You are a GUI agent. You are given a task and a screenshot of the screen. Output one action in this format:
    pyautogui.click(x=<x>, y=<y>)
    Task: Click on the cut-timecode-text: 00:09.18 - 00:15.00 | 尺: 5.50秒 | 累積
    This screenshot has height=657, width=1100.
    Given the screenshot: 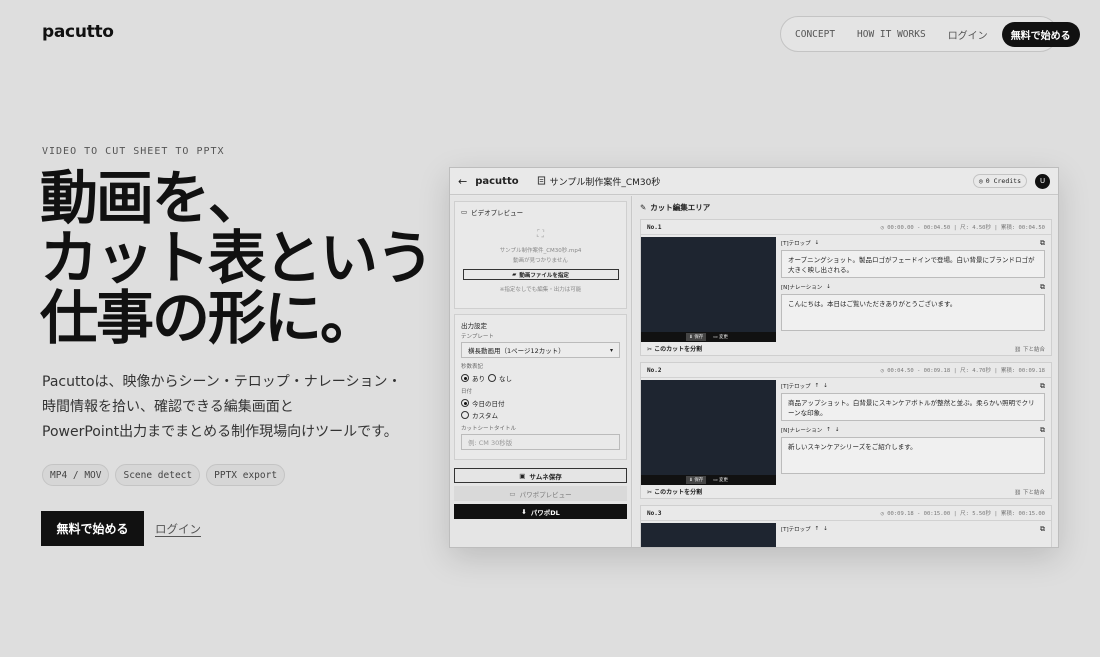 What is the action you would take?
    pyautogui.click(x=966, y=514)
    